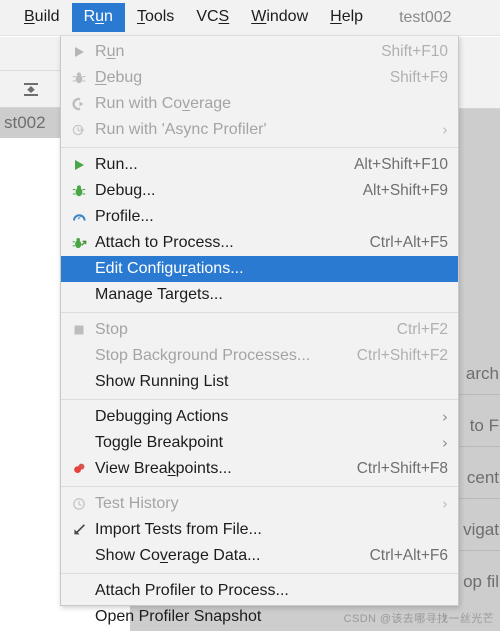  I want to click on profile-icon, so click(79, 217).